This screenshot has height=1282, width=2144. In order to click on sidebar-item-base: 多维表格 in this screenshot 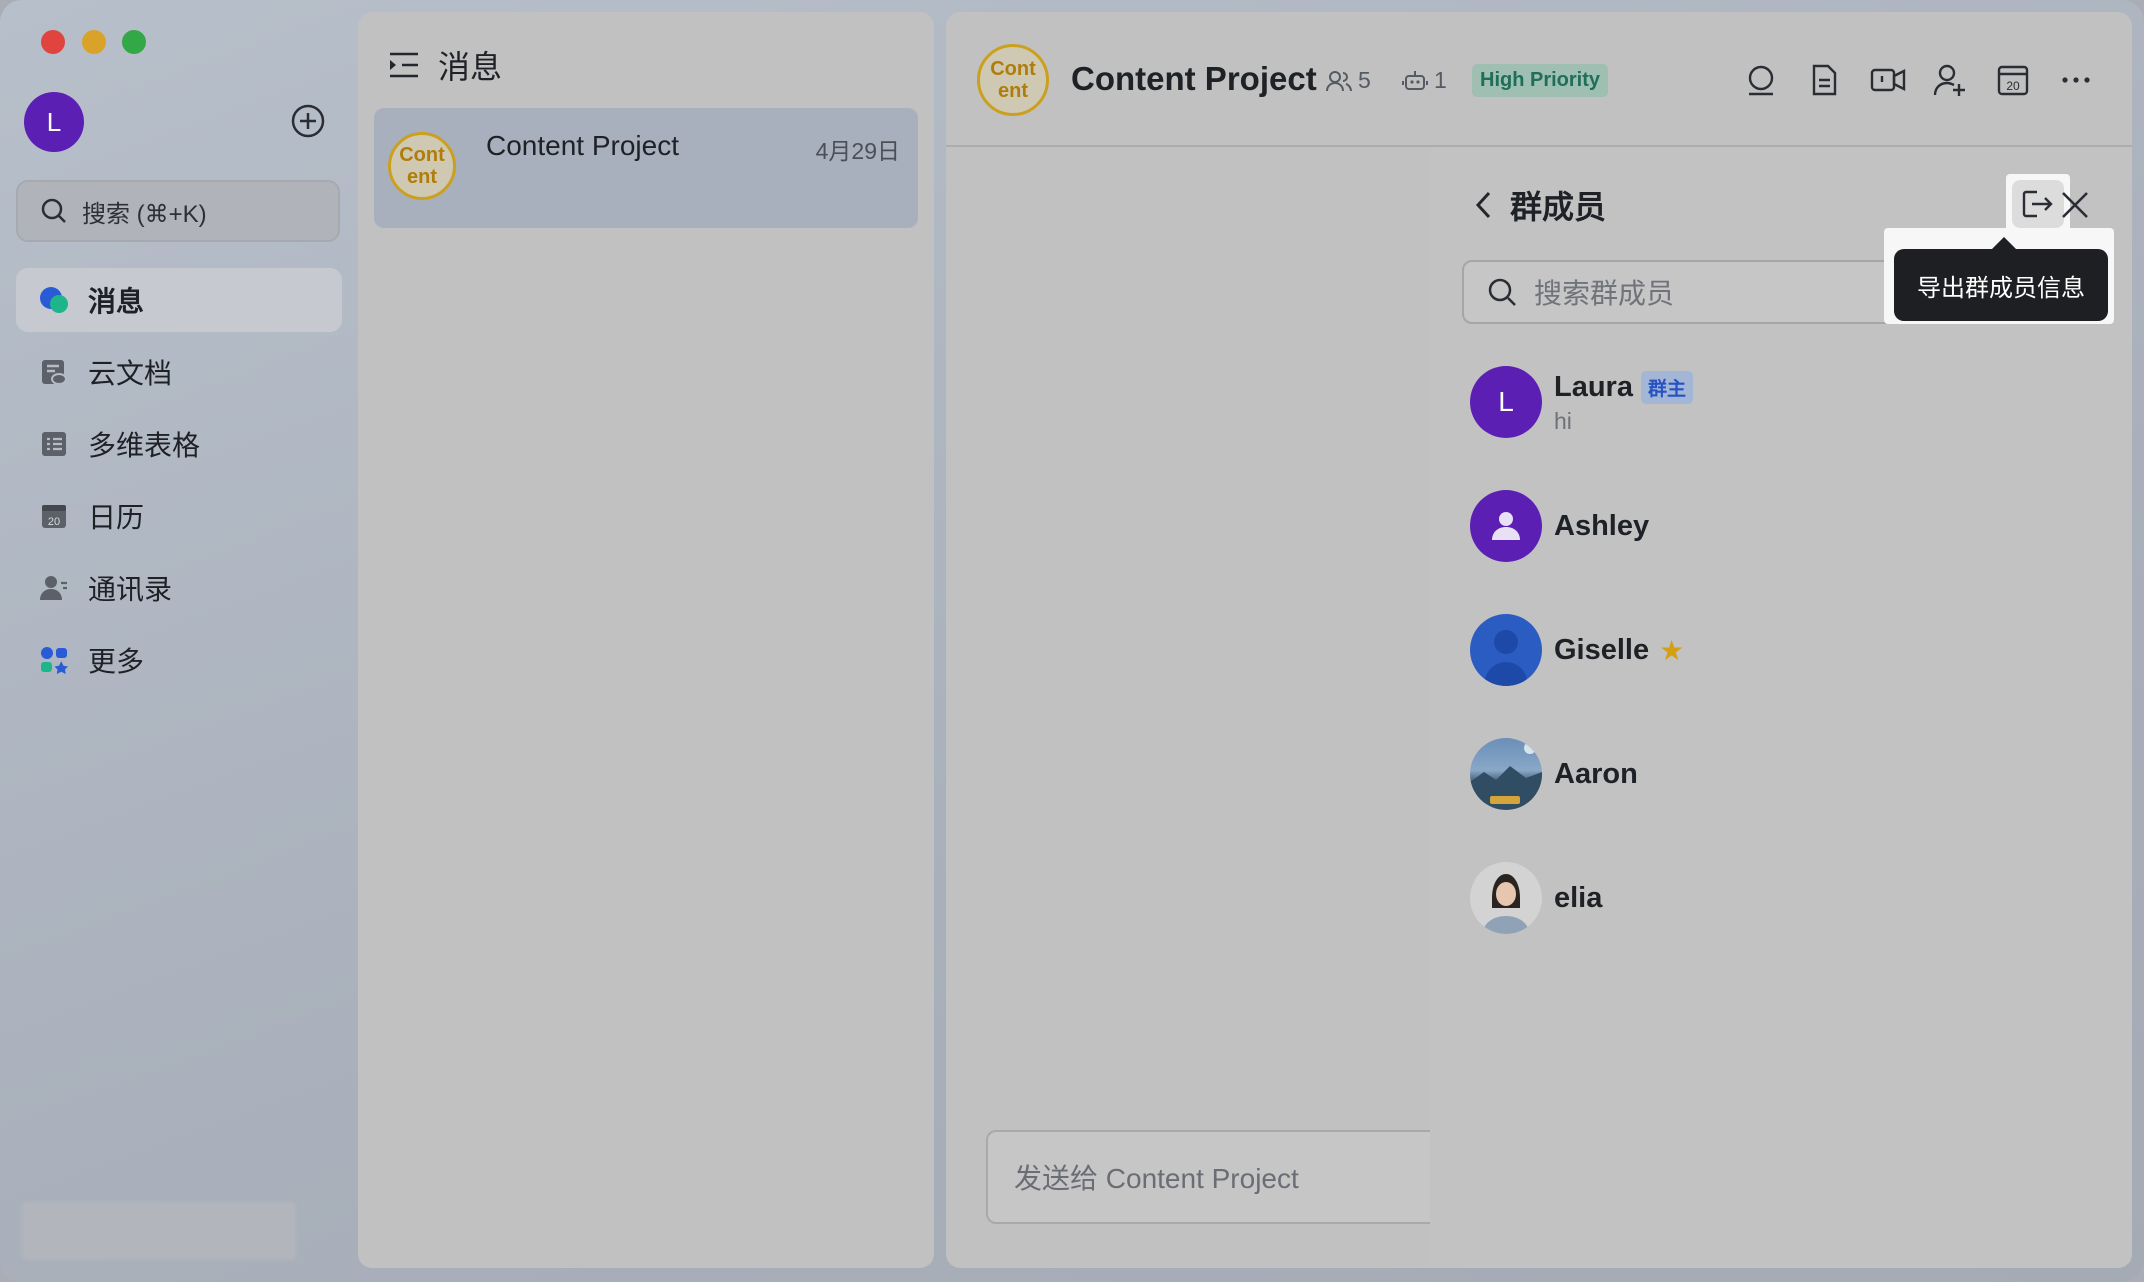, I will do `click(179, 444)`.